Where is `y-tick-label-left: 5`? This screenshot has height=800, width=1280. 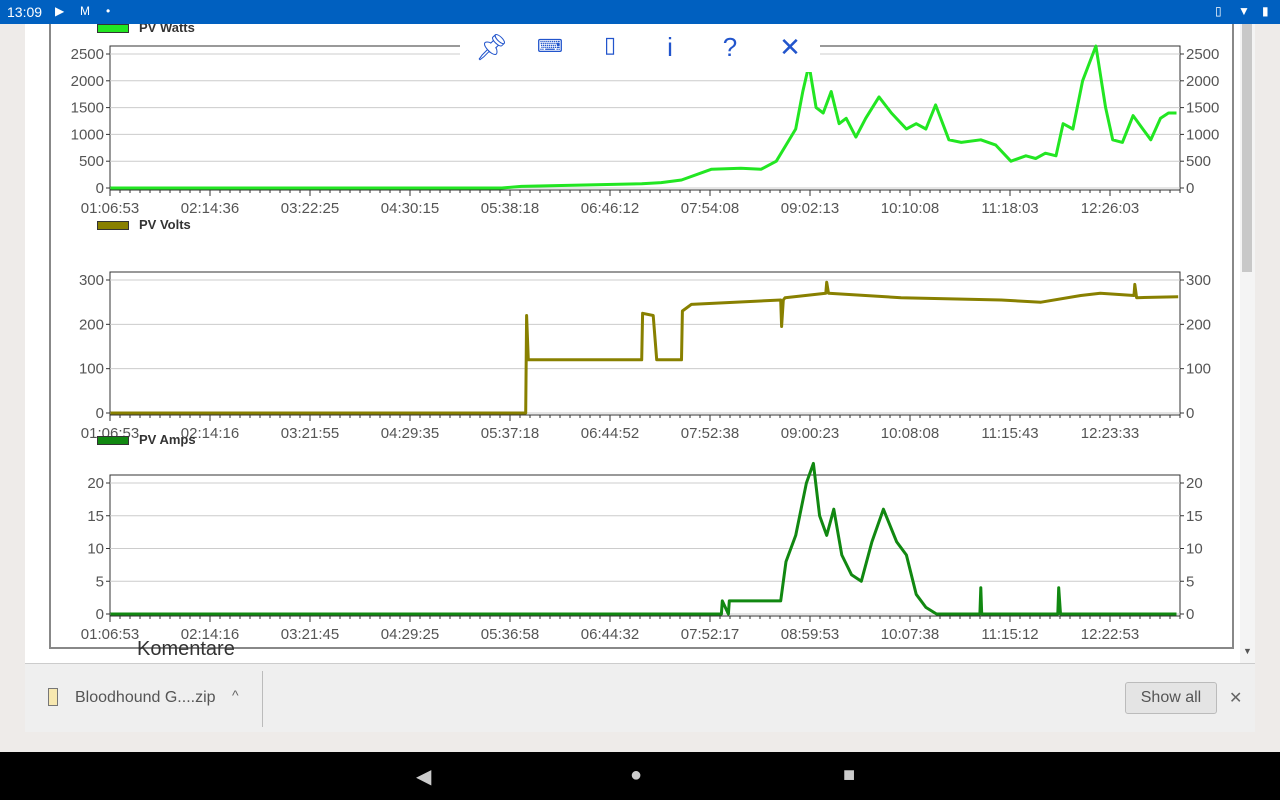
y-tick-label-left: 5 is located at coordinates (100, 581).